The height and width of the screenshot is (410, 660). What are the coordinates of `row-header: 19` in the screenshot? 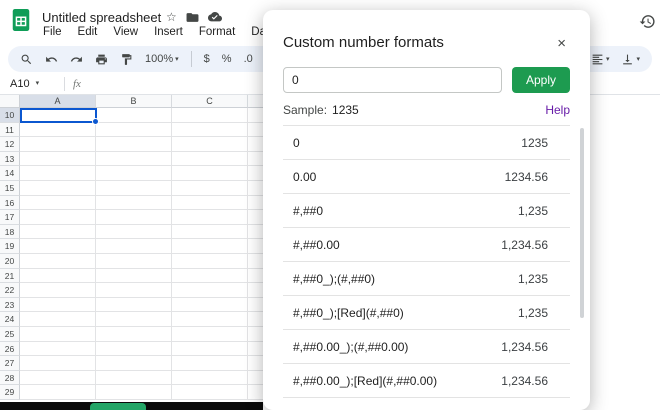 It's located at (10, 246).